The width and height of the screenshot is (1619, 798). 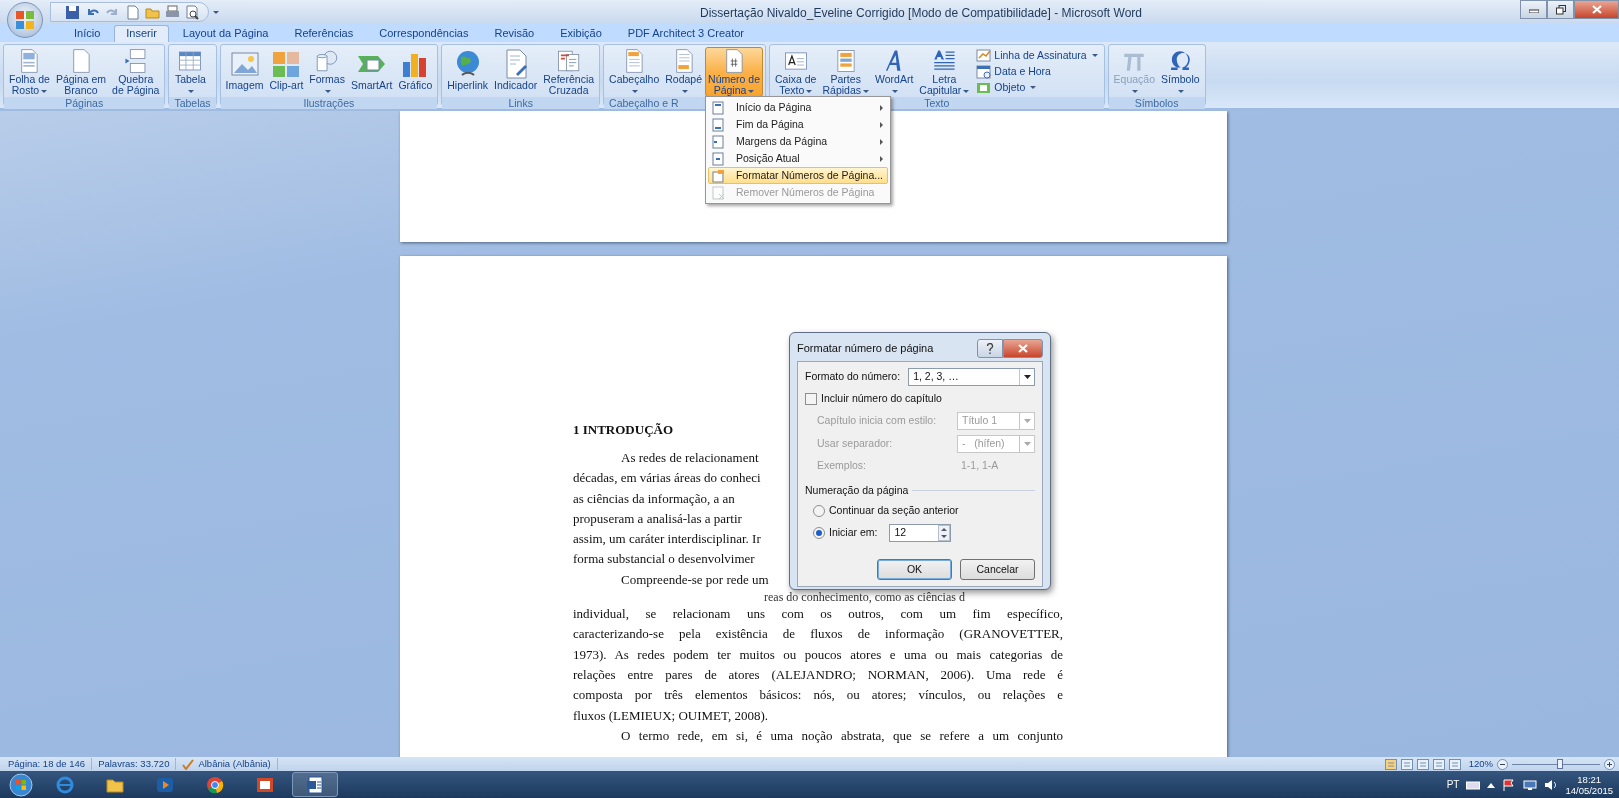 What do you see at coordinates (424, 33) in the screenshot?
I see `ribbon-tab: Correspondências` at bounding box center [424, 33].